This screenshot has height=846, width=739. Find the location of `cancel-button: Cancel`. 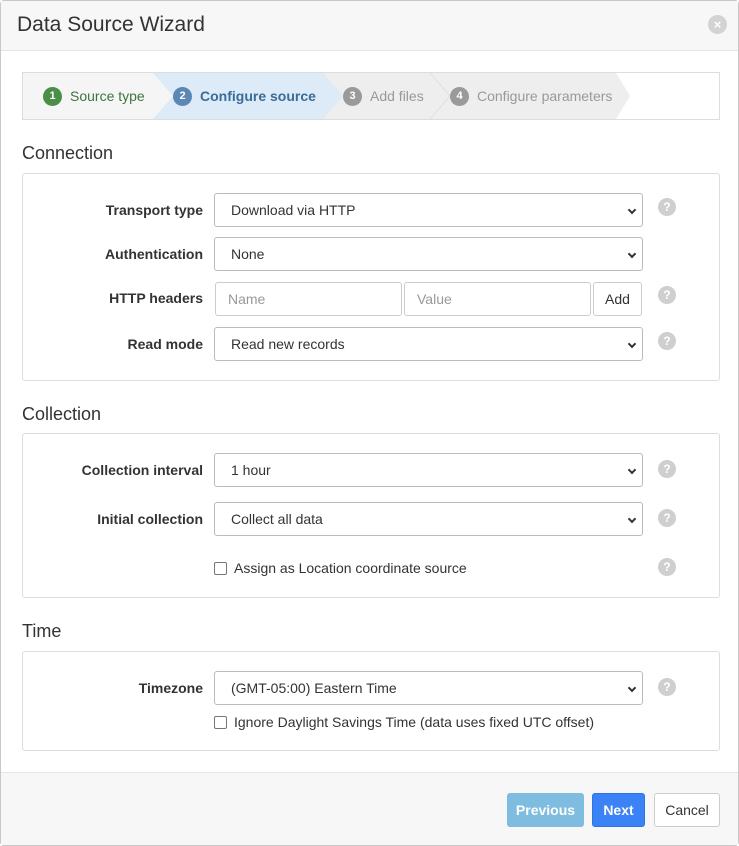

cancel-button: Cancel is located at coordinates (687, 810).